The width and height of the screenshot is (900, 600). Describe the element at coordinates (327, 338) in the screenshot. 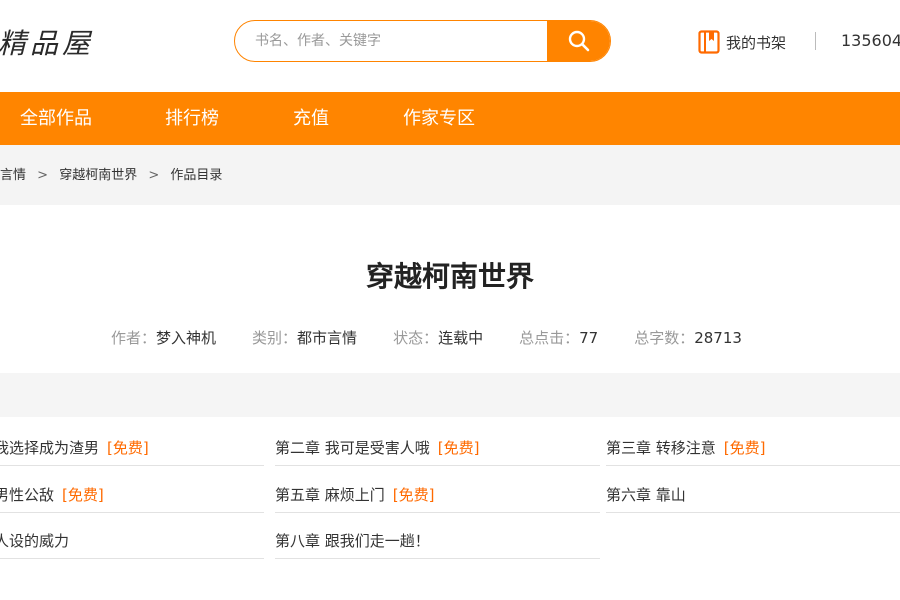

I see `meta-value: 都市言情` at that location.